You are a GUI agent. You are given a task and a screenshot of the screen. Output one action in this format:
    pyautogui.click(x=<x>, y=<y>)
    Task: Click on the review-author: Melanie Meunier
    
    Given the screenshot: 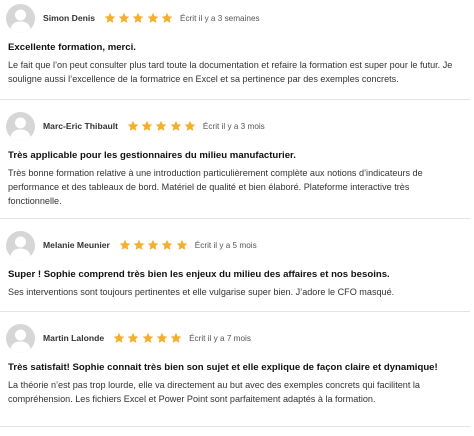 What is the action you would take?
    pyautogui.click(x=76, y=245)
    